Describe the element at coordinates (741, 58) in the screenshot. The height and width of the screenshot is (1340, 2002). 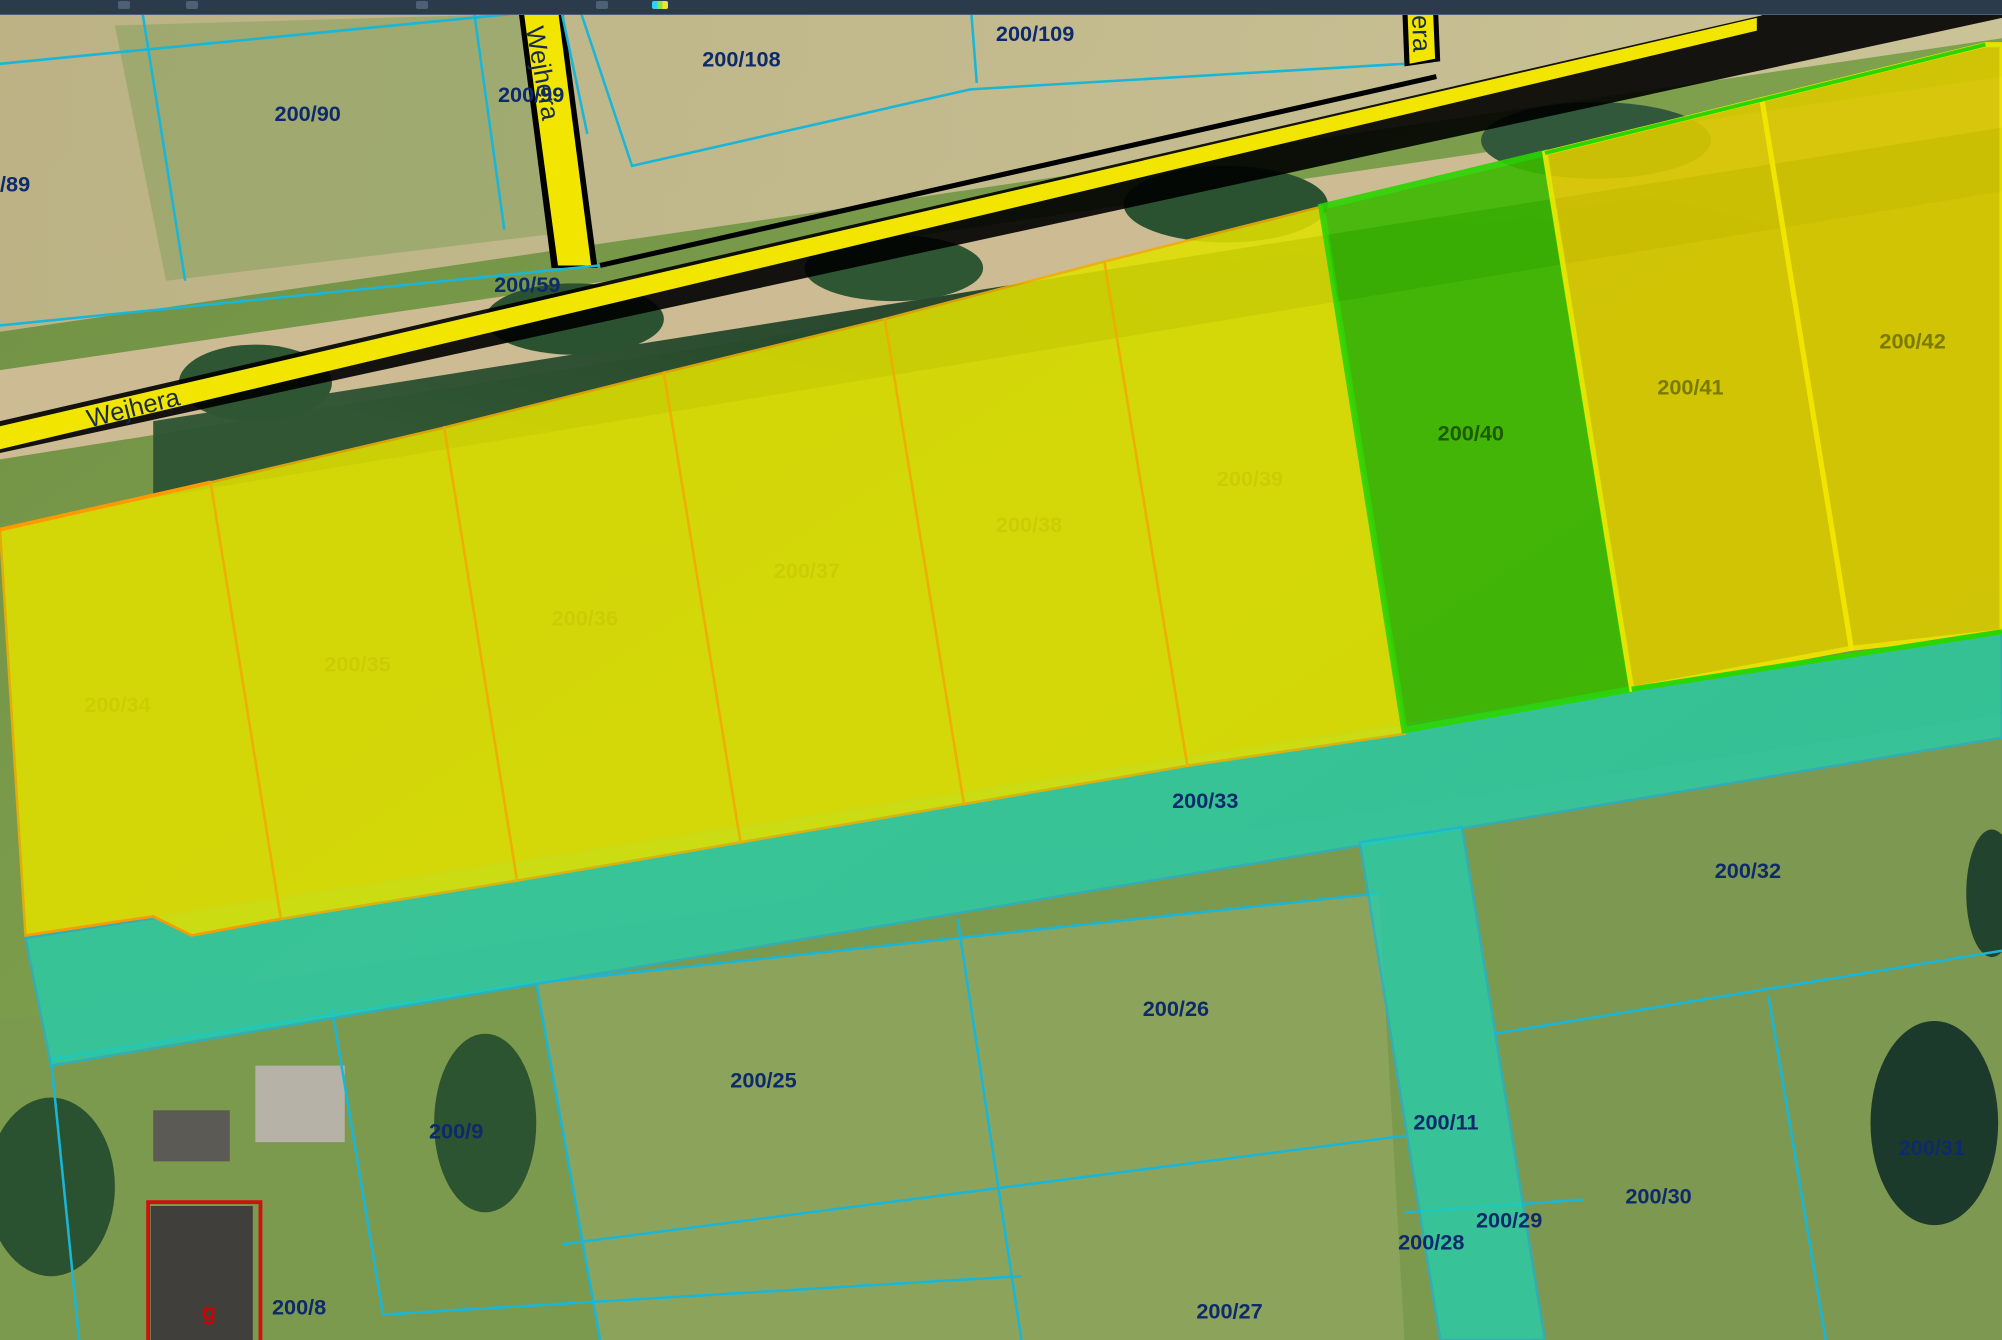
I see `parcel-label: 200/108` at that location.